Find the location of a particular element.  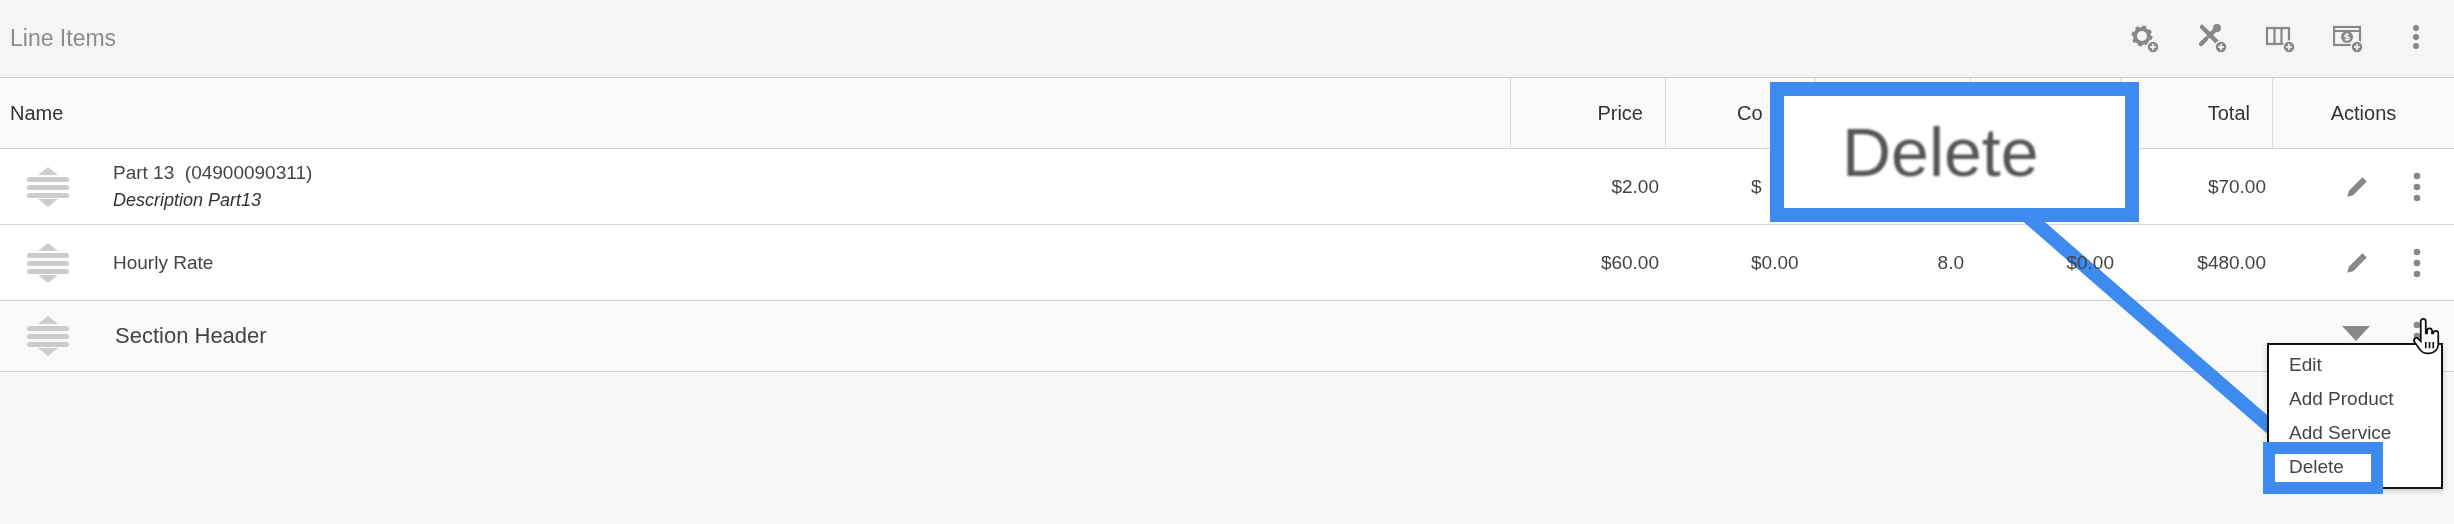

caret-icon is located at coordinates (2356, 333).